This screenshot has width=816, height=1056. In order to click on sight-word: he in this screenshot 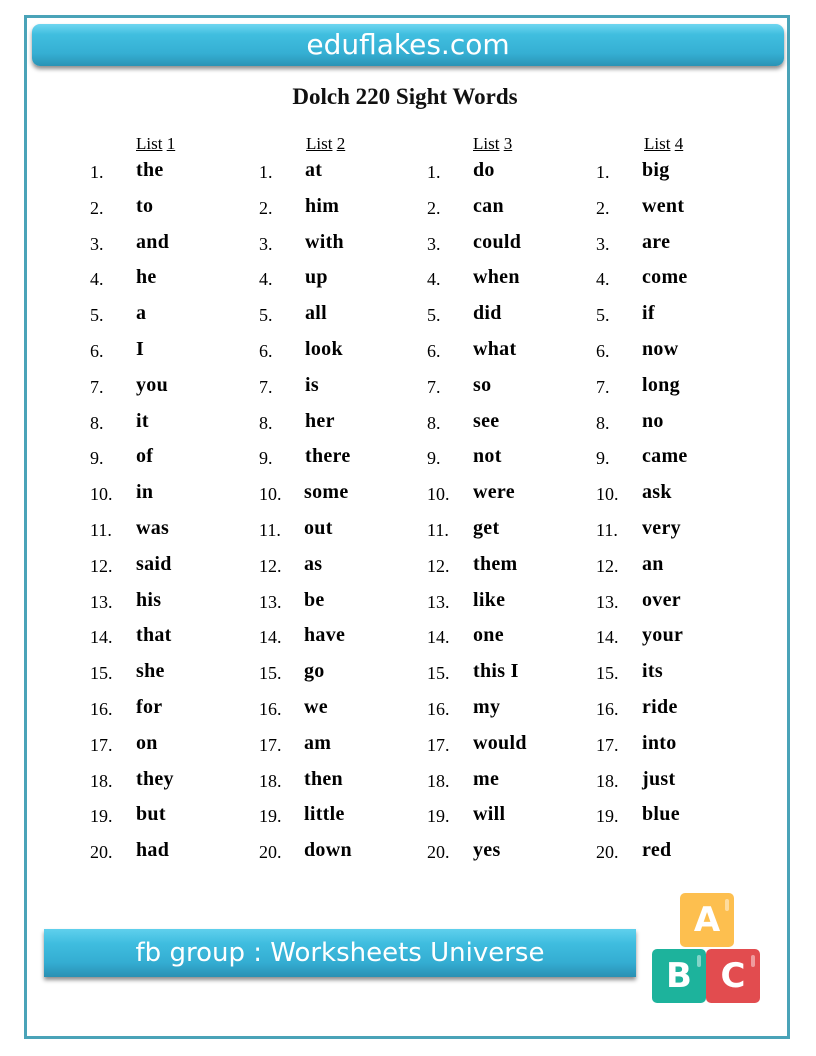, I will do `click(146, 277)`.